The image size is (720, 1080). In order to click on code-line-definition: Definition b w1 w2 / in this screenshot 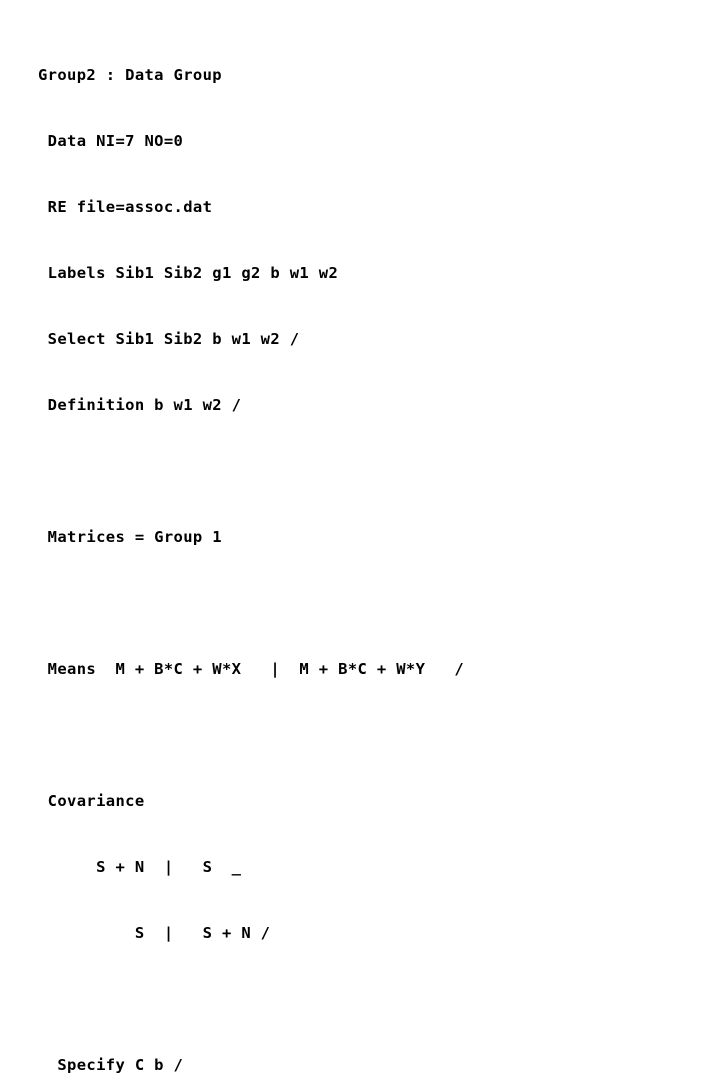, I will do `click(140, 405)`.